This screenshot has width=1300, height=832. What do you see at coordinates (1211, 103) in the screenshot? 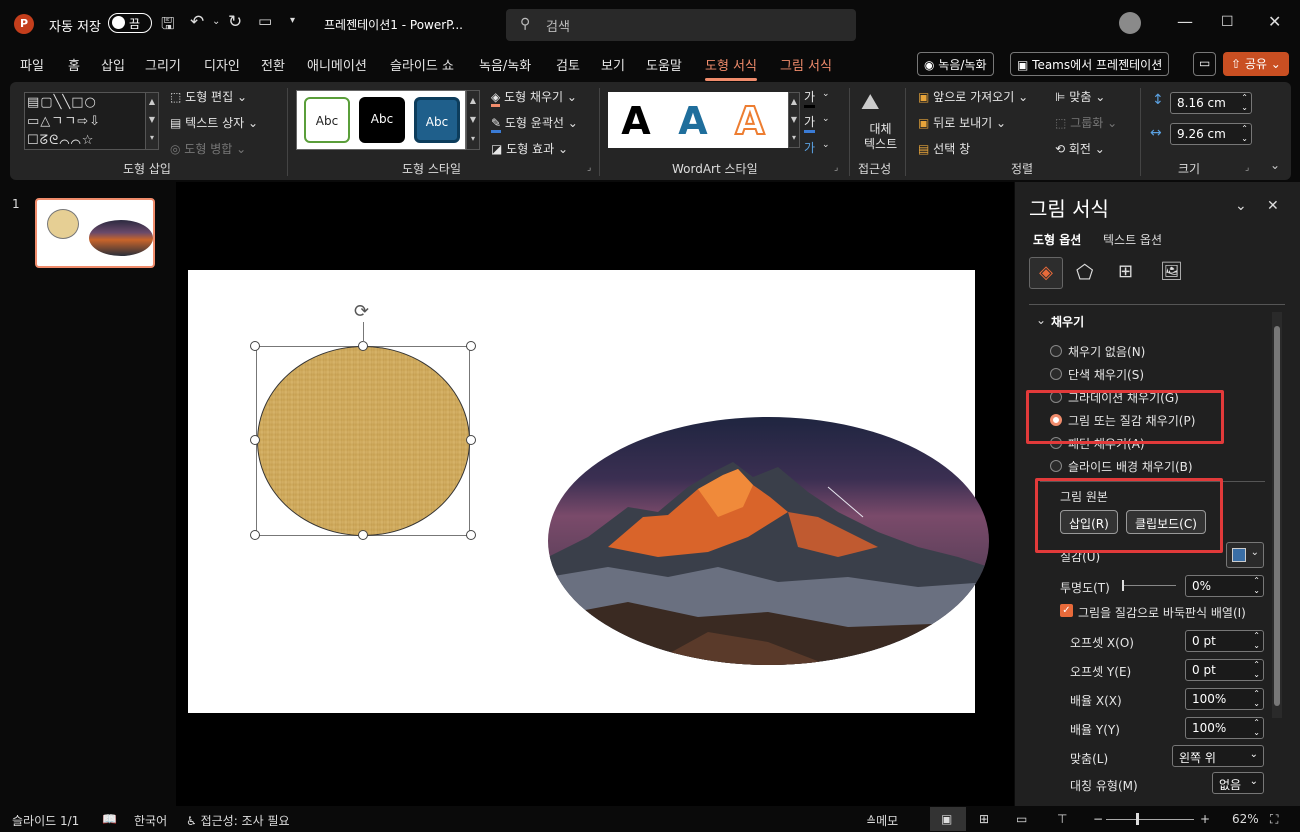
I see `height-field: 8.16 cm ⌃ ⌄` at bounding box center [1211, 103].